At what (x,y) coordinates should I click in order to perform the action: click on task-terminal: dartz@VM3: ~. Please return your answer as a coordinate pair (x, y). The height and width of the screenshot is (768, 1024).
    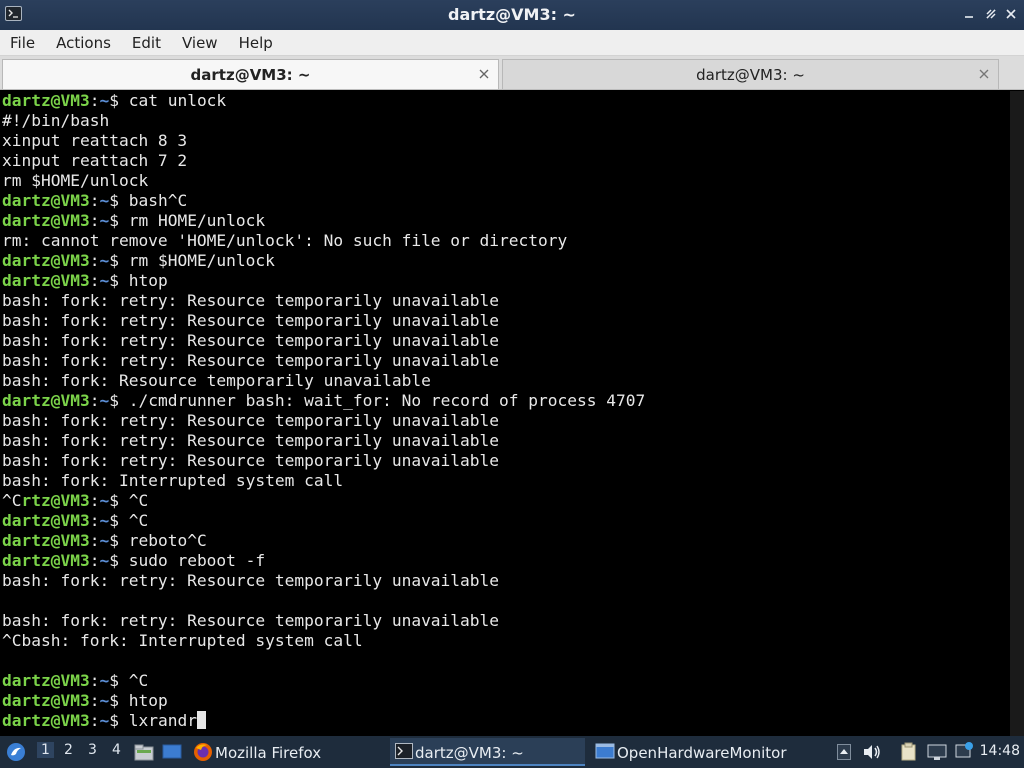
    Looking at the image, I should click on (487, 752).